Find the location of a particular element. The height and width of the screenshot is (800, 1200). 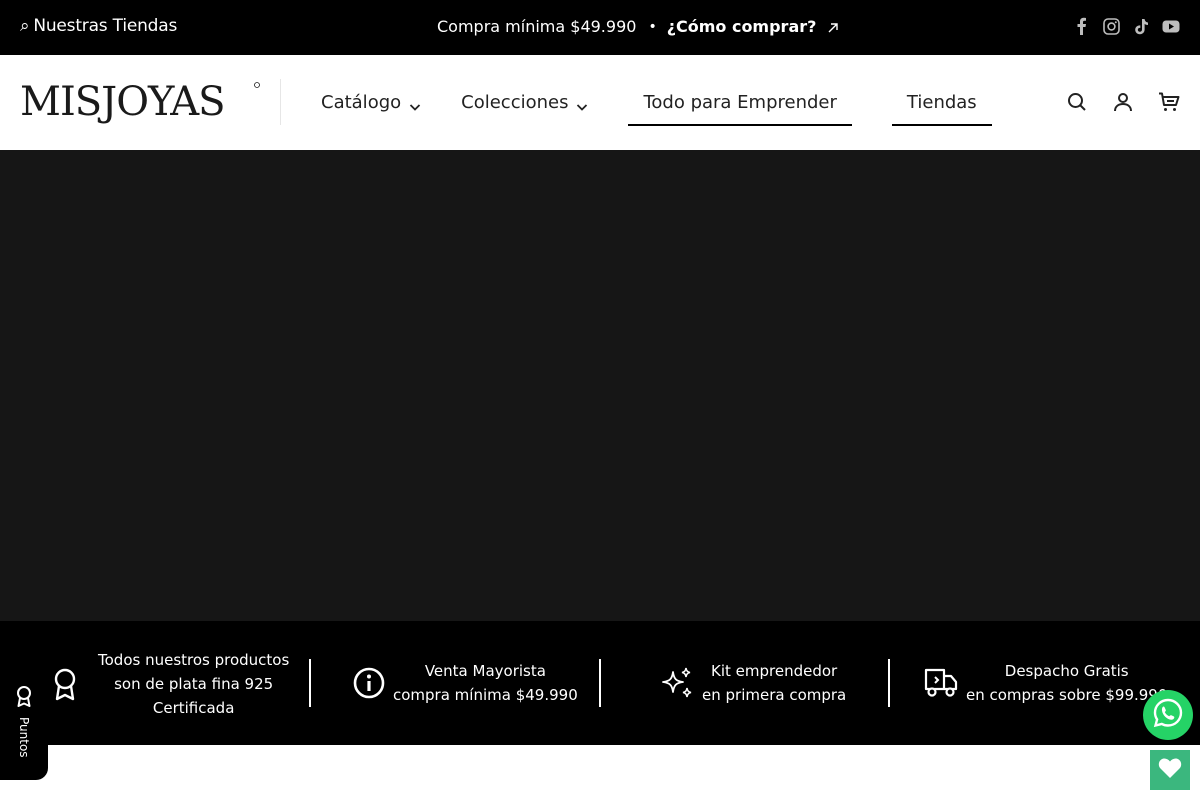

feature-free-shipping: Despacho Gratis en compras sobre $99.990 is located at coordinates (1045, 683).